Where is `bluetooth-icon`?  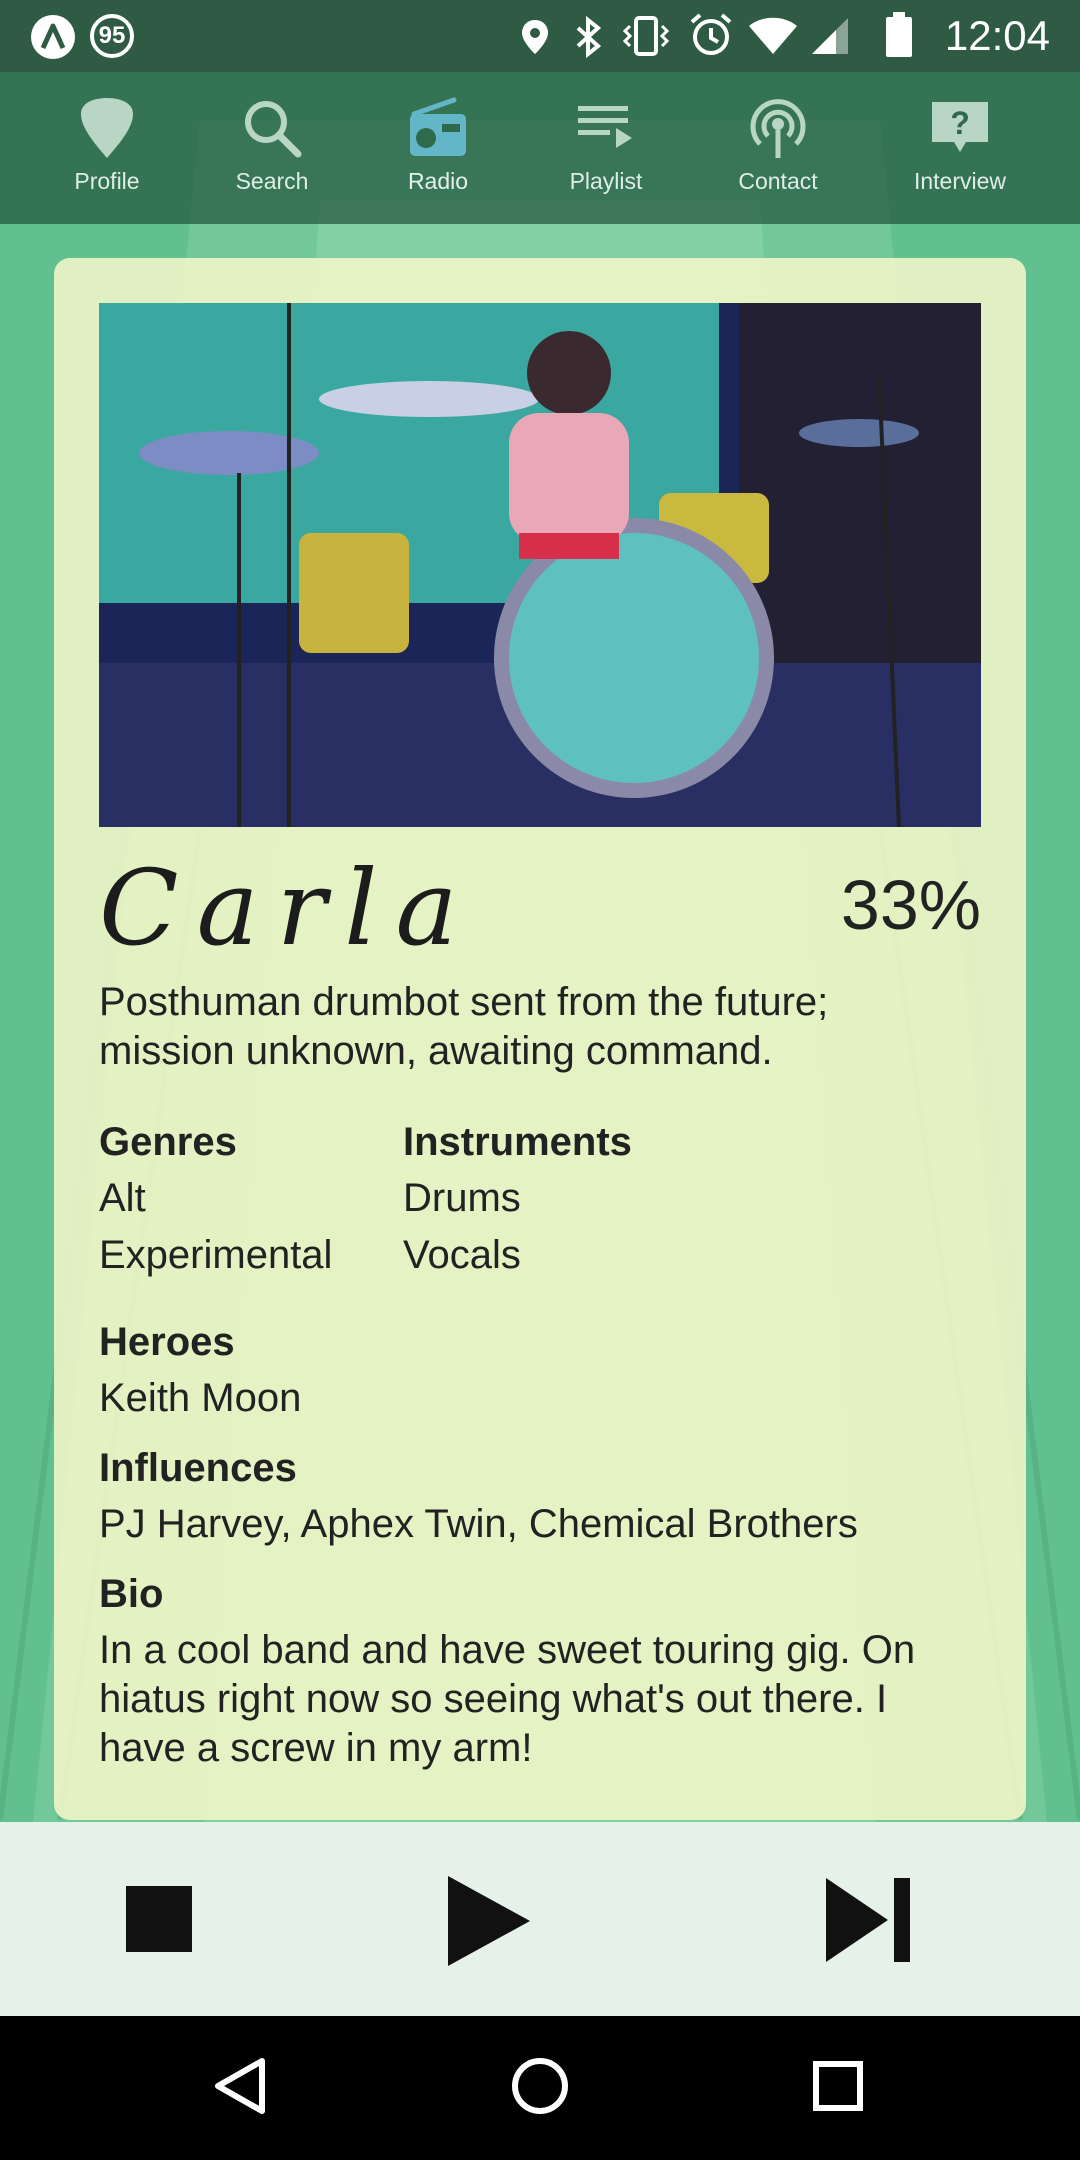
bluetooth-icon is located at coordinates (589, 37).